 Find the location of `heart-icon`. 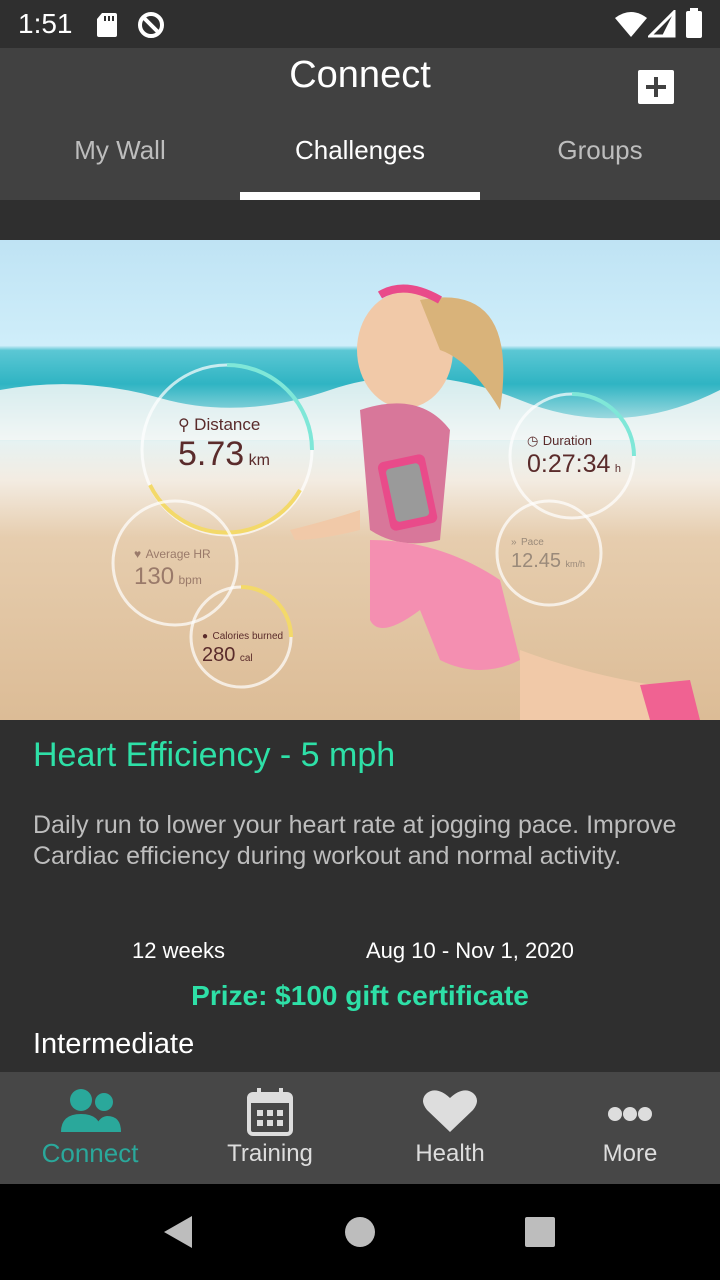

heart-icon is located at coordinates (450, 1111).